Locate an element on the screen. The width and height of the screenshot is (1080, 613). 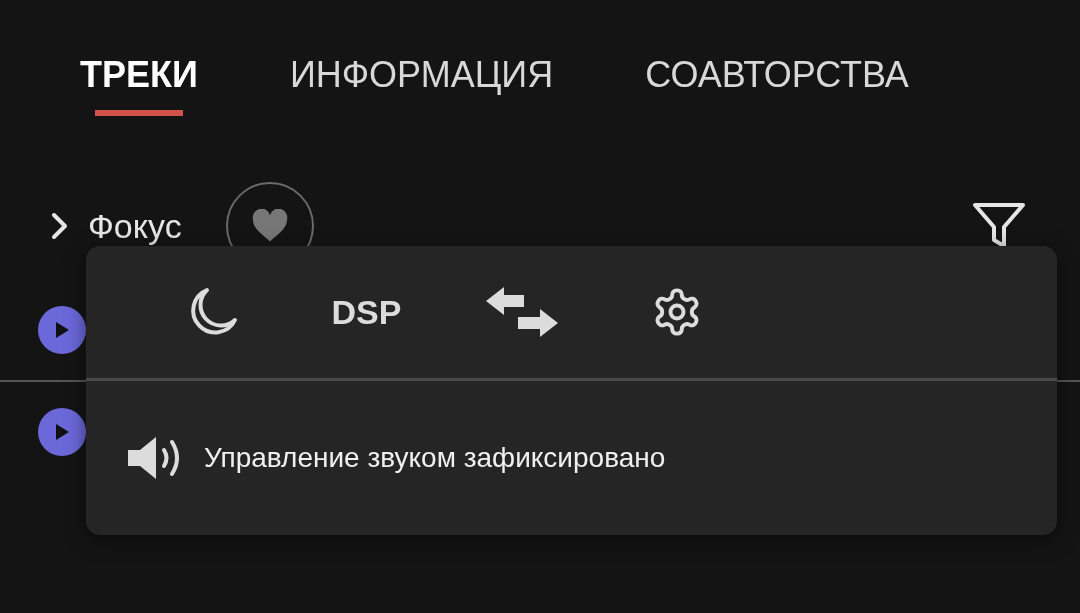
dsp-button: DSP is located at coordinates (366, 312).